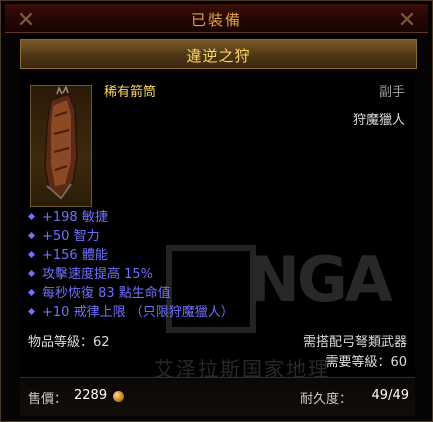  I want to click on item-name: 違逆之狩, so click(218, 56).